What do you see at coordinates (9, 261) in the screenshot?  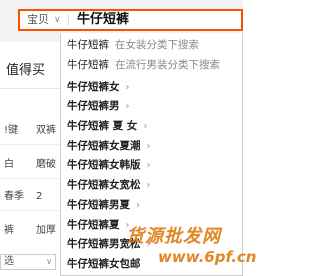 I see `sort-select-label: 选` at bounding box center [9, 261].